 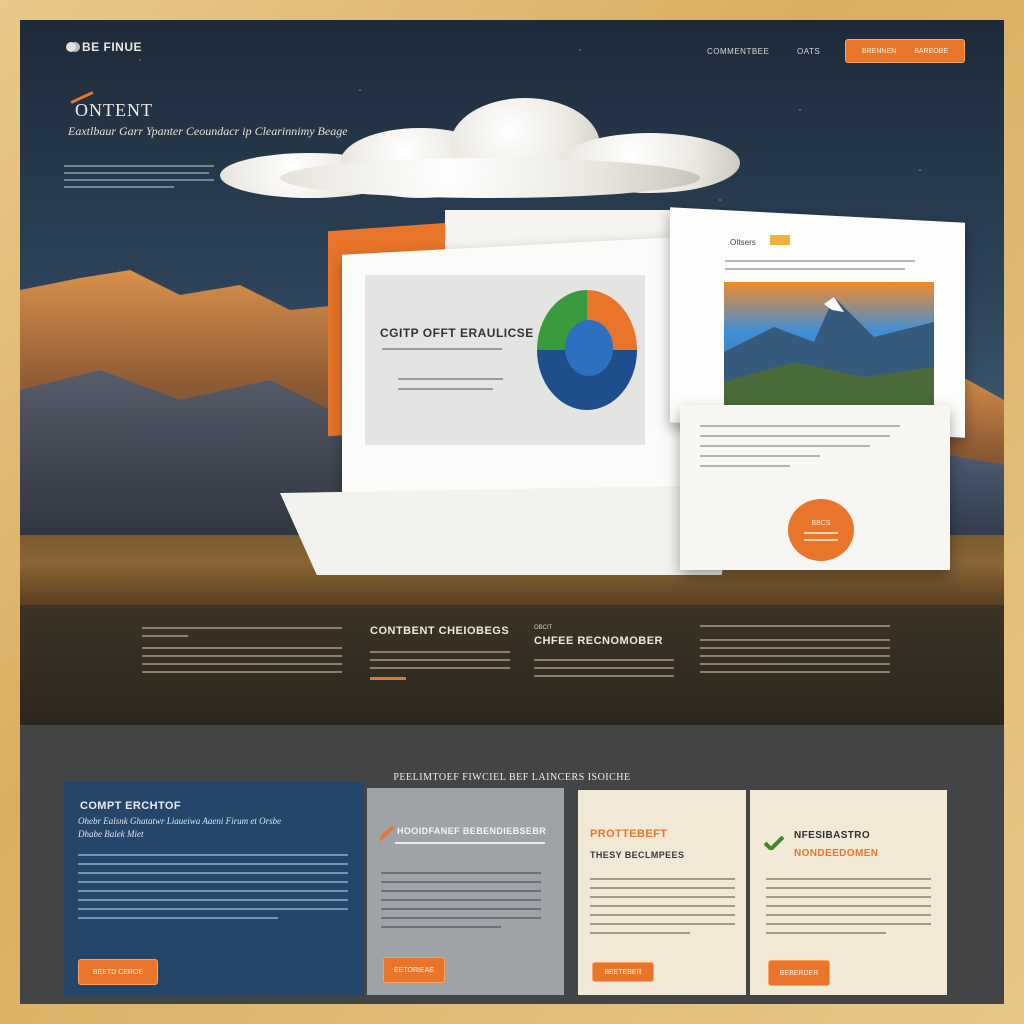 What do you see at coordinates (386, 834) in the screenshot?
I see `pen-icon` at bounding box center [386, 834].